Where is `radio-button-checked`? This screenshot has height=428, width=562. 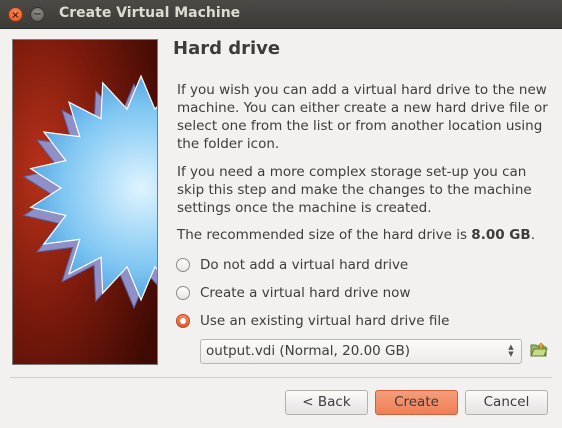 radio-button-checked is located at coordinates (183, 321).